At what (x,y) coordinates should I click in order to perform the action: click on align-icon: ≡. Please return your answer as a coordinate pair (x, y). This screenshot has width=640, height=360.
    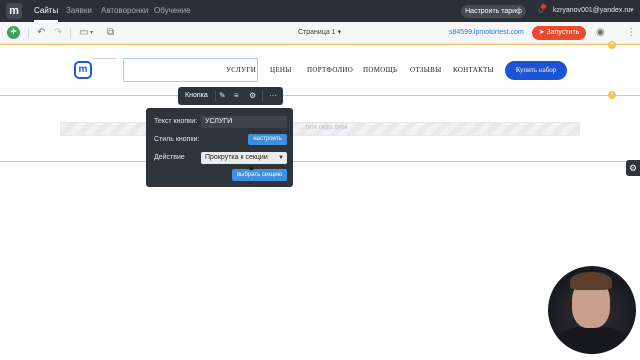
    Looking at the image, I should click on (236, 96).